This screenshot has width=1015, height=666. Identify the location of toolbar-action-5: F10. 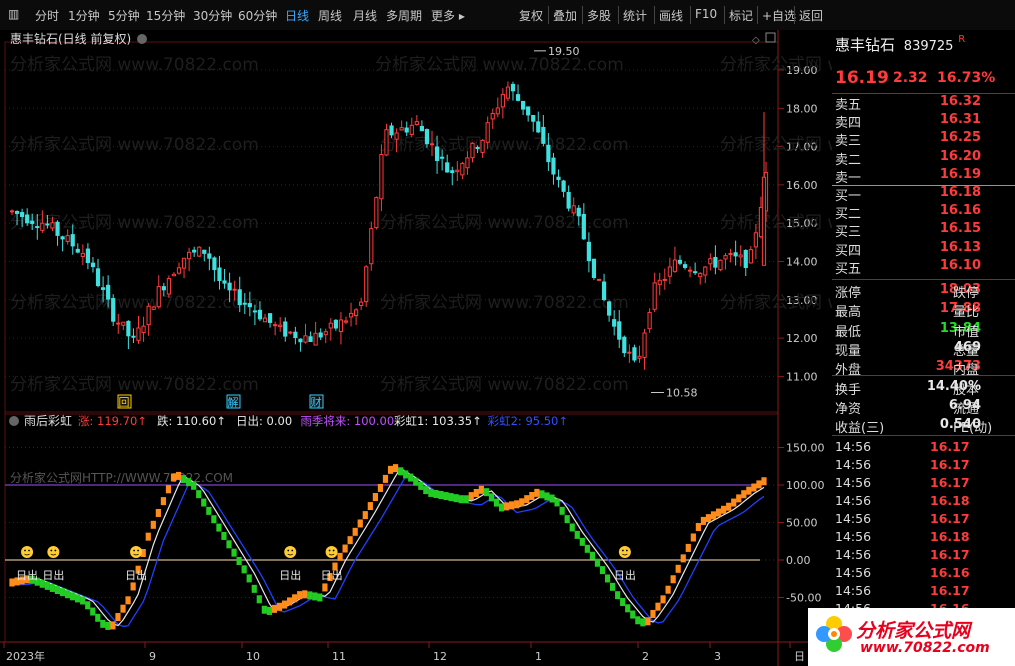
(706, 14).